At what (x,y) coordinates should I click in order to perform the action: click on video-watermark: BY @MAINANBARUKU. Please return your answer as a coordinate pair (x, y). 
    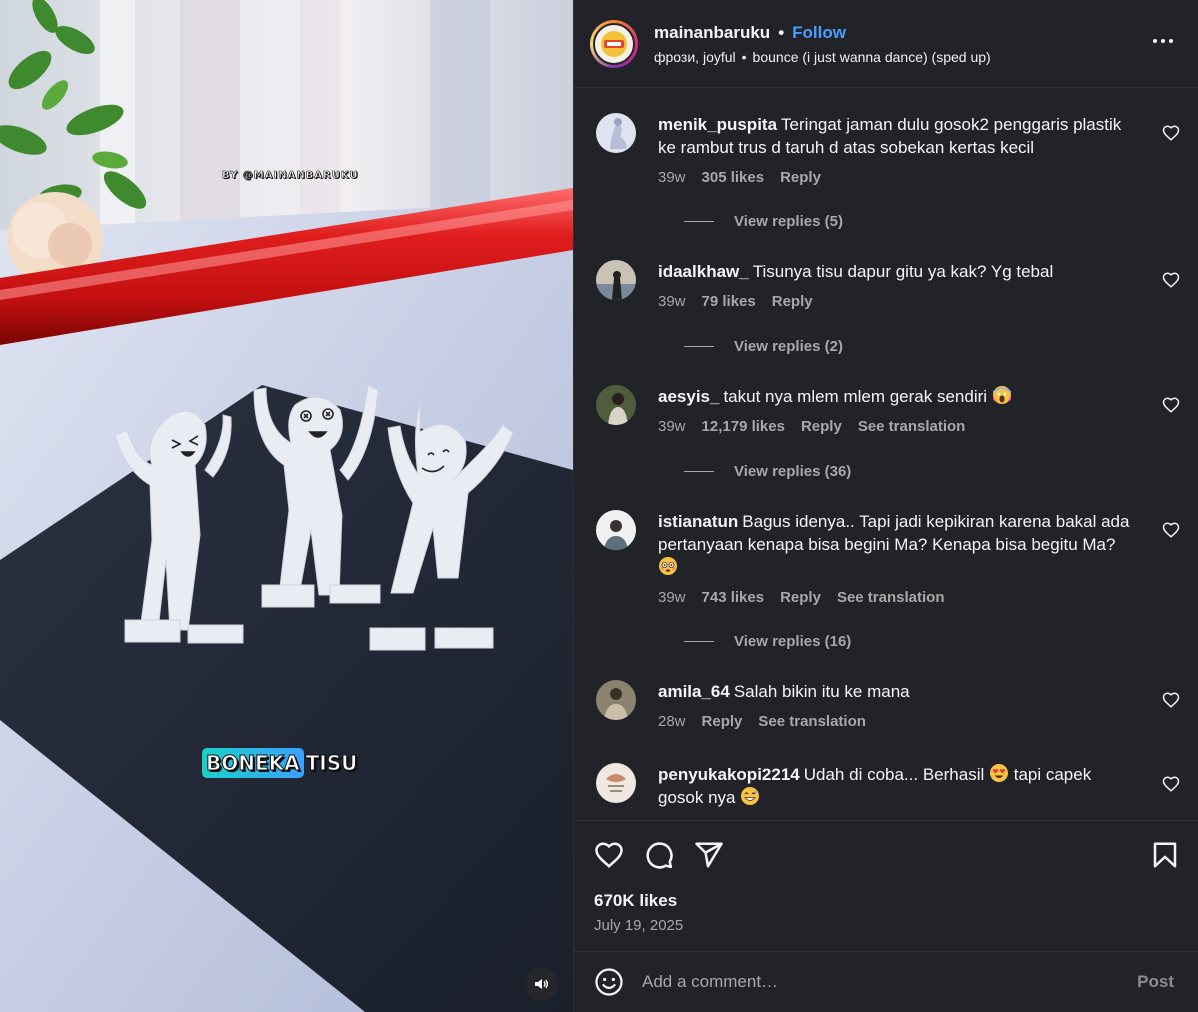
    Looking at the image, I should click on (290, 176).